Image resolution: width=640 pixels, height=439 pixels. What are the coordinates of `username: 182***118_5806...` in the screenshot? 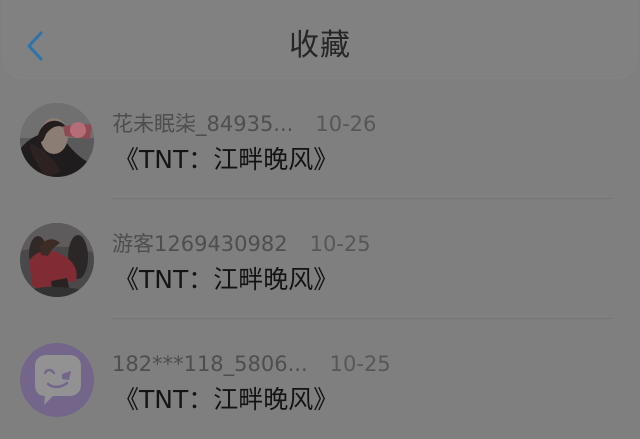 It's located at (210, 364).